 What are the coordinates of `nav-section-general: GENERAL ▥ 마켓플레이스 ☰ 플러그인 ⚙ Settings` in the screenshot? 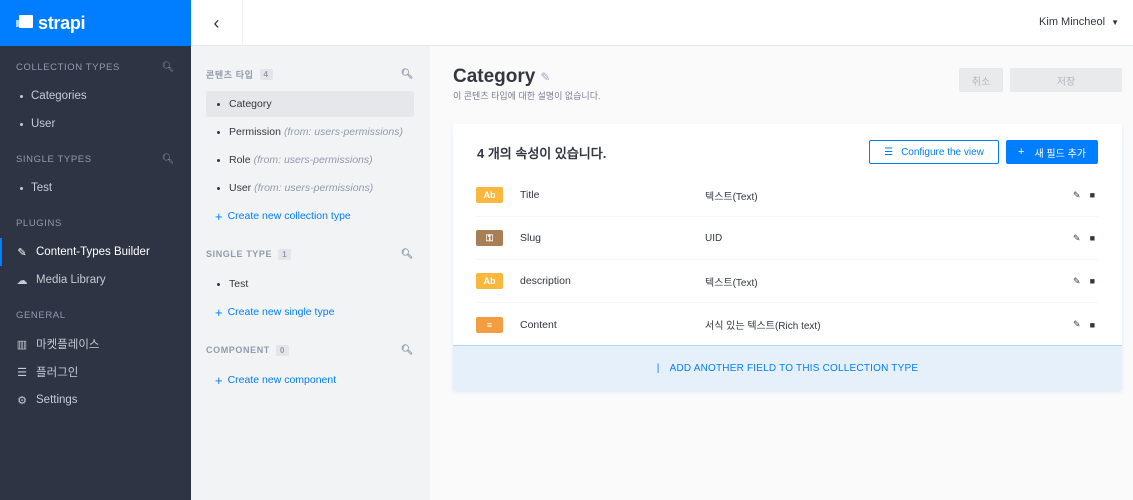 It's located at (95, 361).